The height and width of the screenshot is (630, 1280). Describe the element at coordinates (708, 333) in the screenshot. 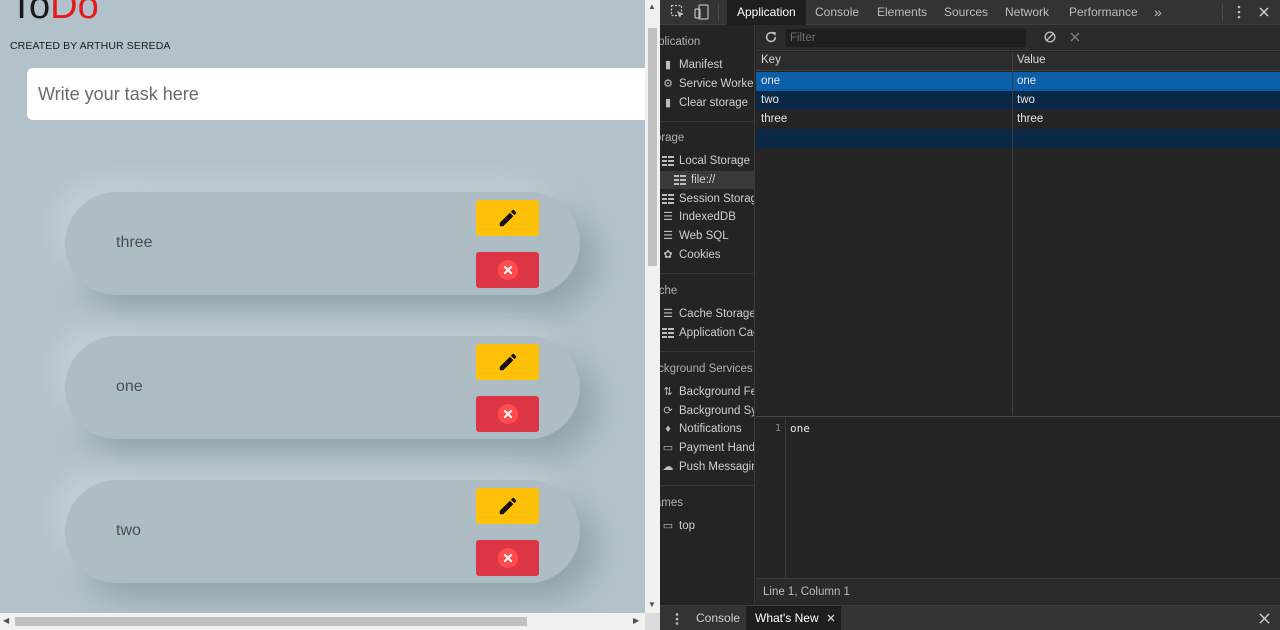

I see `sidebar-item-application-cache: Application Cache` at that location.